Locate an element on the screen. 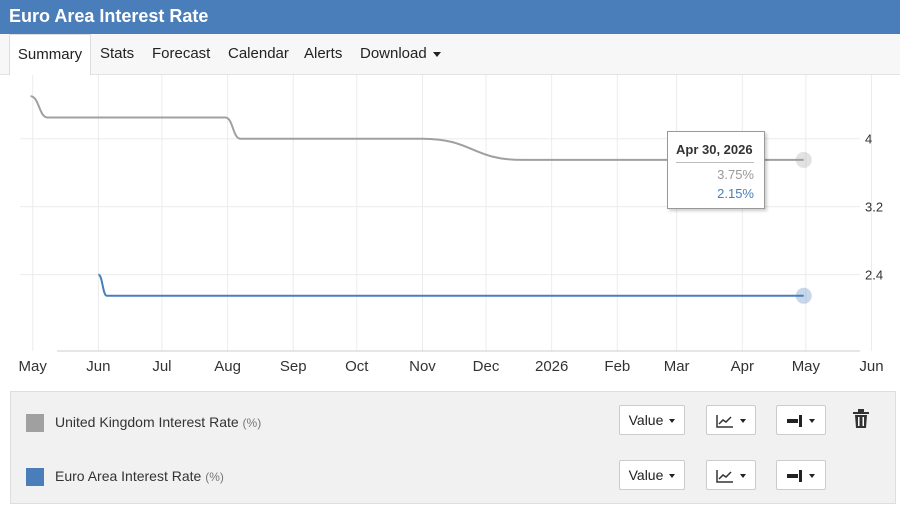  title-bar: Euro Area Interest Rate is located at coordinates (450, 17).